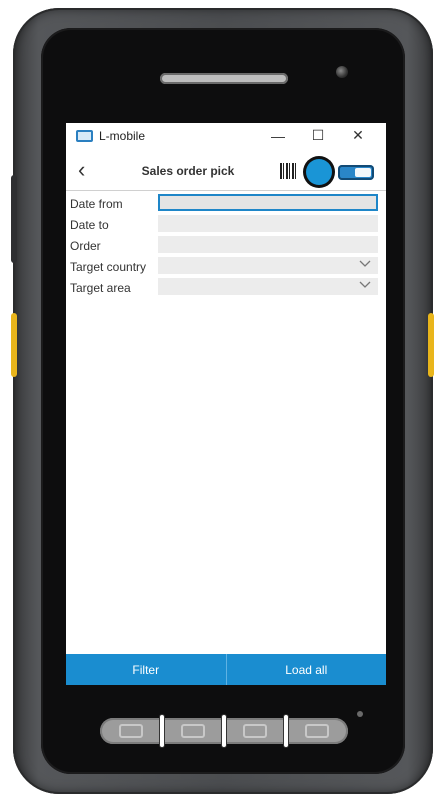 The image size is (447, 800). What do you see at coordinates (268, 244) in the screenshot?
I see `order-input` at bounding box center [268, 244].